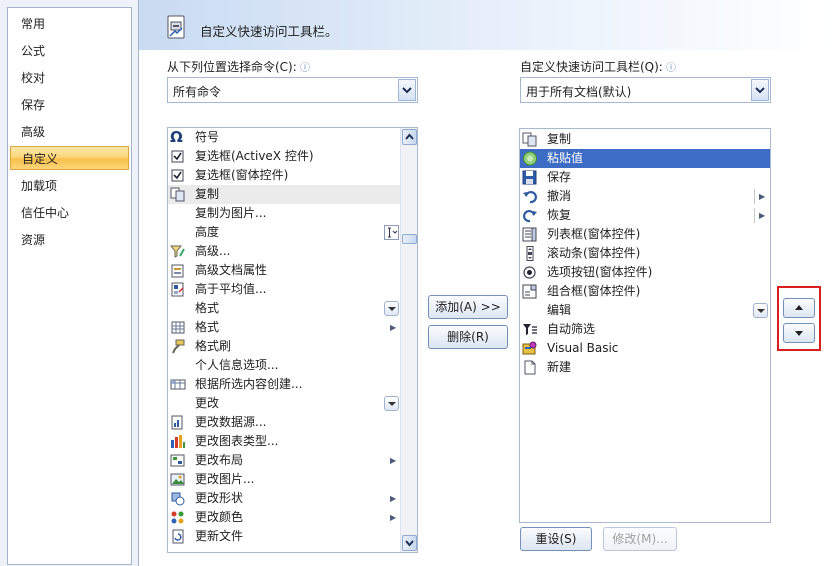 Image resolution: width=832 pixels, height=566 pixels. What do you see at coordinates (645, 177) in the screenshot?
I see `list-item: 保存` at bounding box center [645, 177].